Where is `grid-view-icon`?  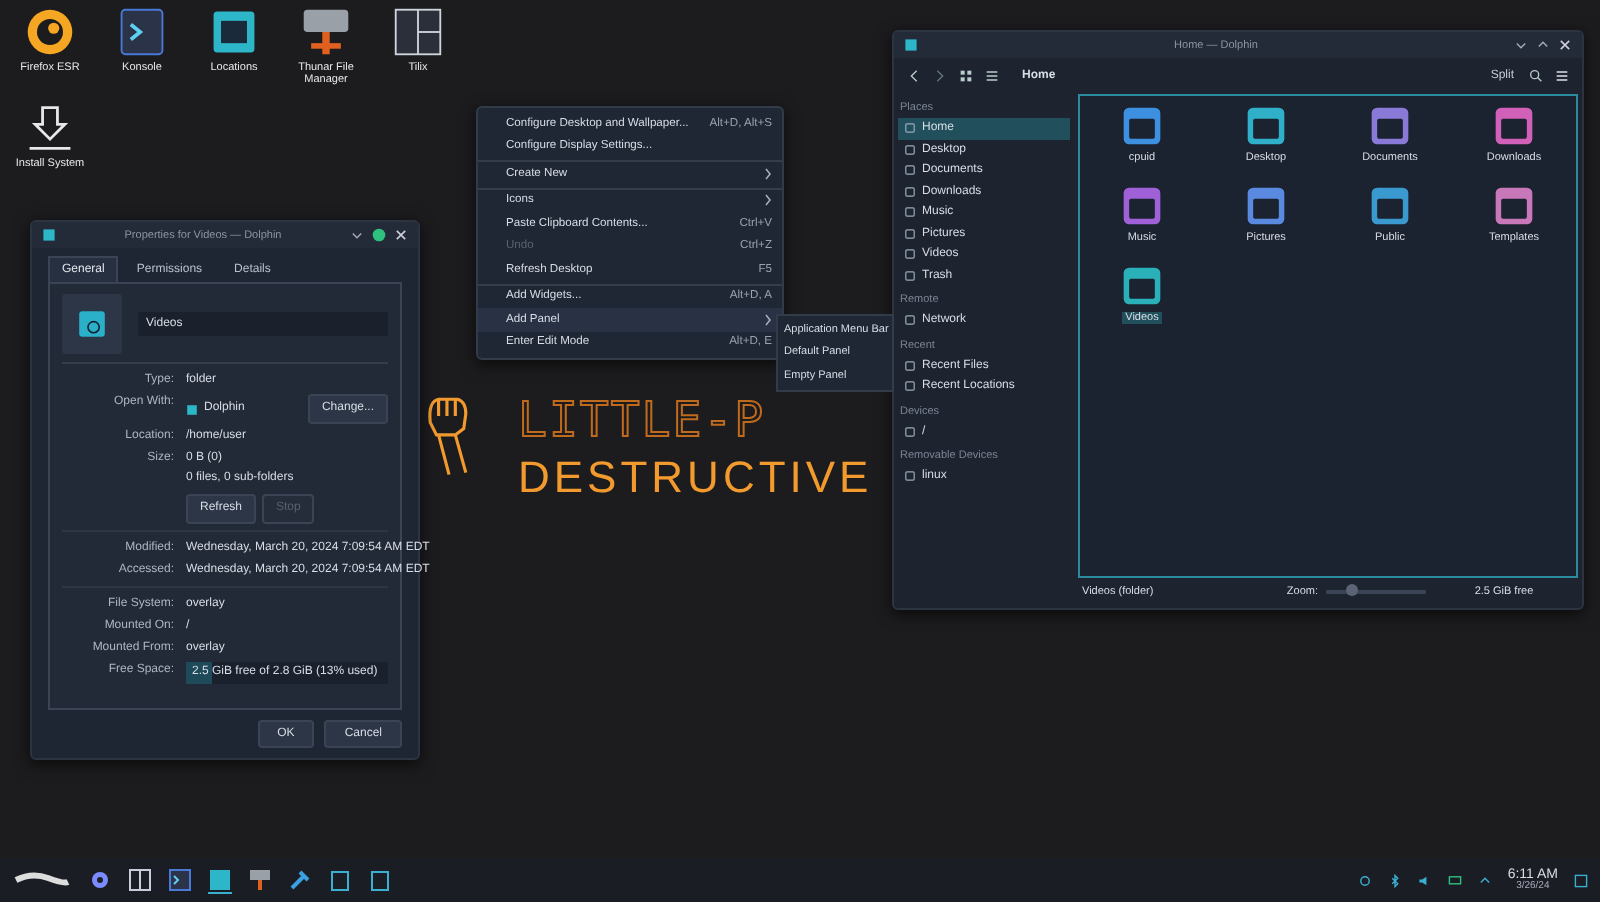 grid-view-icon is located at coordinates (966, 76).